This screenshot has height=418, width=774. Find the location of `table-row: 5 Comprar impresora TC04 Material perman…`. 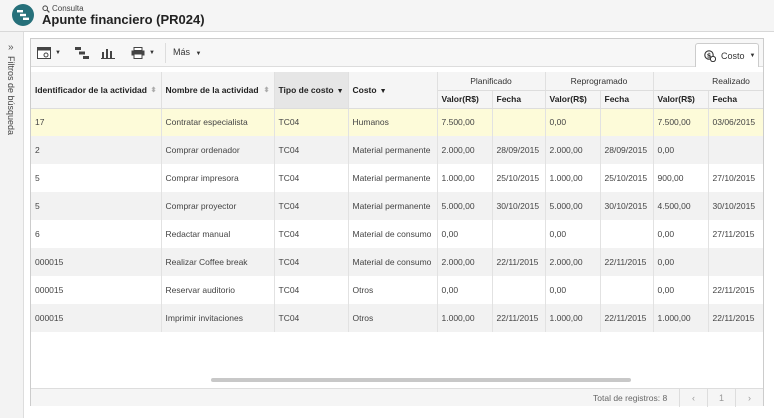

table-row: 5 Comprar impresora TC04 Material perman… is located at coordinates (397, 178).